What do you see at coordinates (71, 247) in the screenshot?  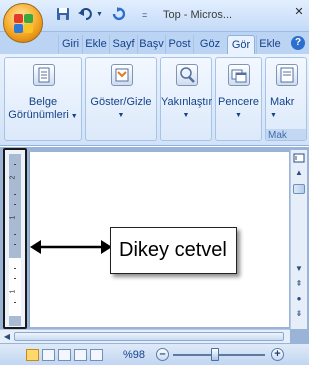 I see `double-arrow-icon` at bounding box center [71, 247].